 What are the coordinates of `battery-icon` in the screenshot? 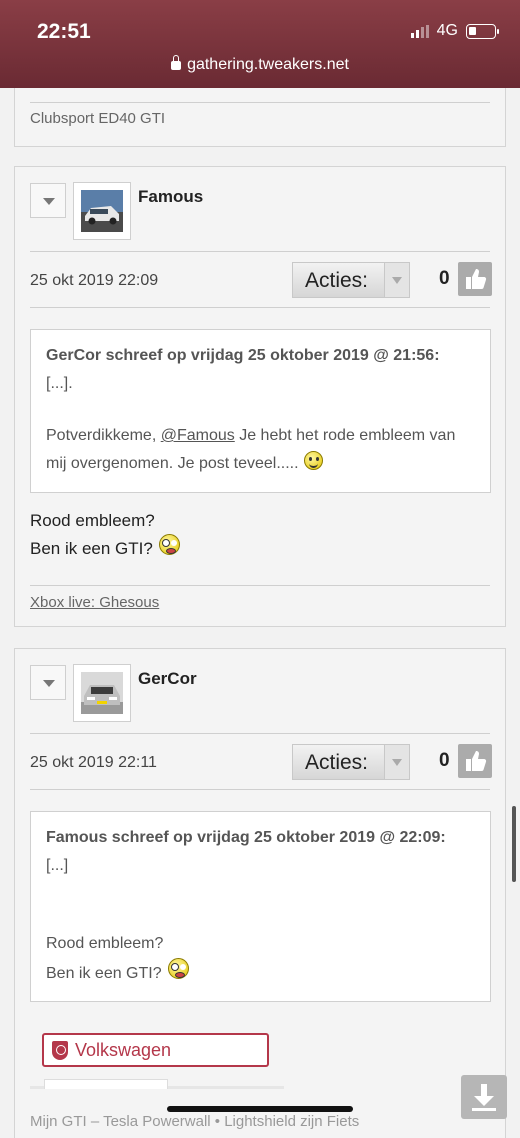 It's located at (482, 31).